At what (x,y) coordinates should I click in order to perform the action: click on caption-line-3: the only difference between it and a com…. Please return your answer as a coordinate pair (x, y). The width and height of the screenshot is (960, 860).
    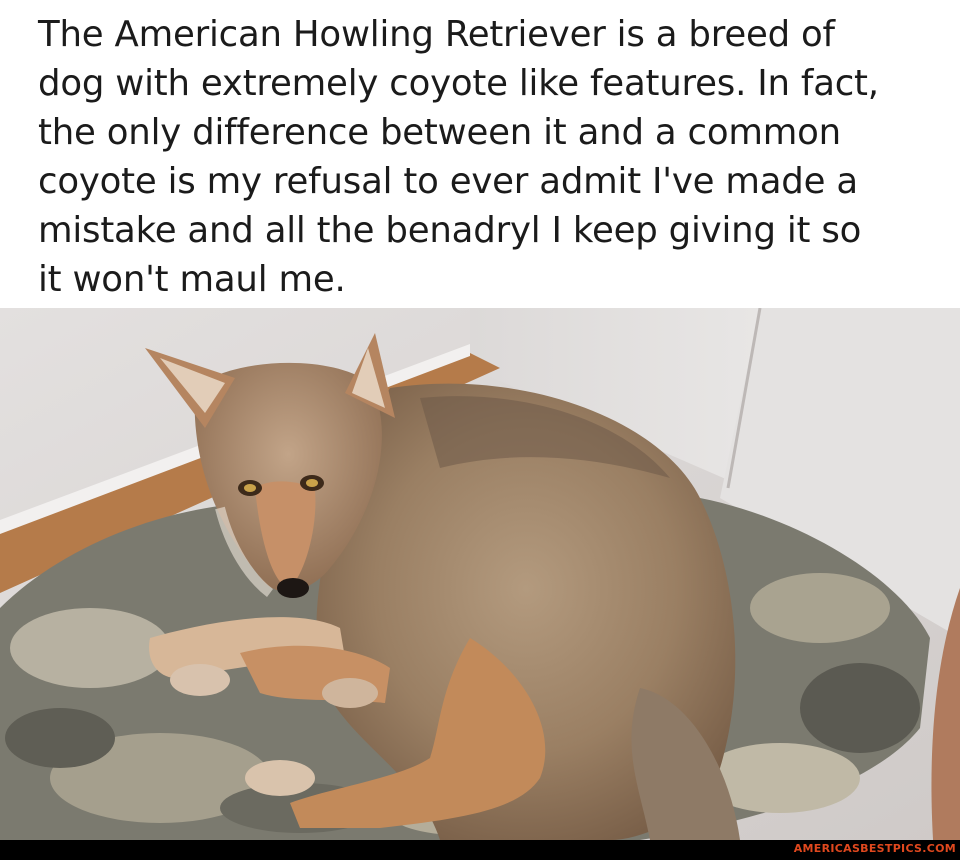
    Looking at the image, I should click on (439, 132).